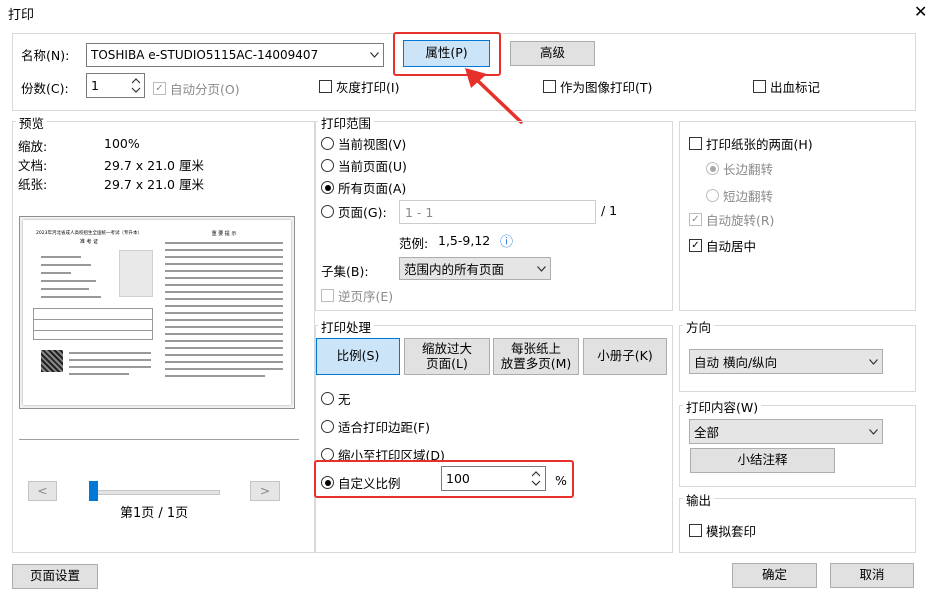 The width and height of the screenshot is (940, 612). What do you see at coordinates (155, 492) in the screenshot?
I see `page-slider-track` at bounding box center [155, 492].